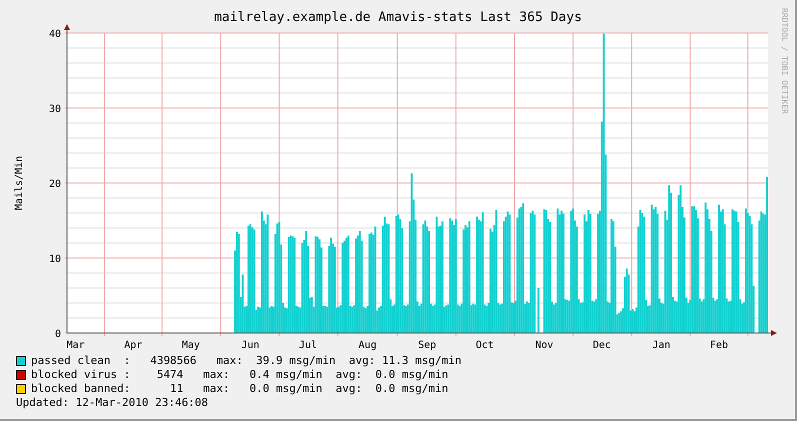 The image size is (797, 421). I want to click on updated-text: Updated: 12-Mar-2010 23:46:08, so click(113, 403).